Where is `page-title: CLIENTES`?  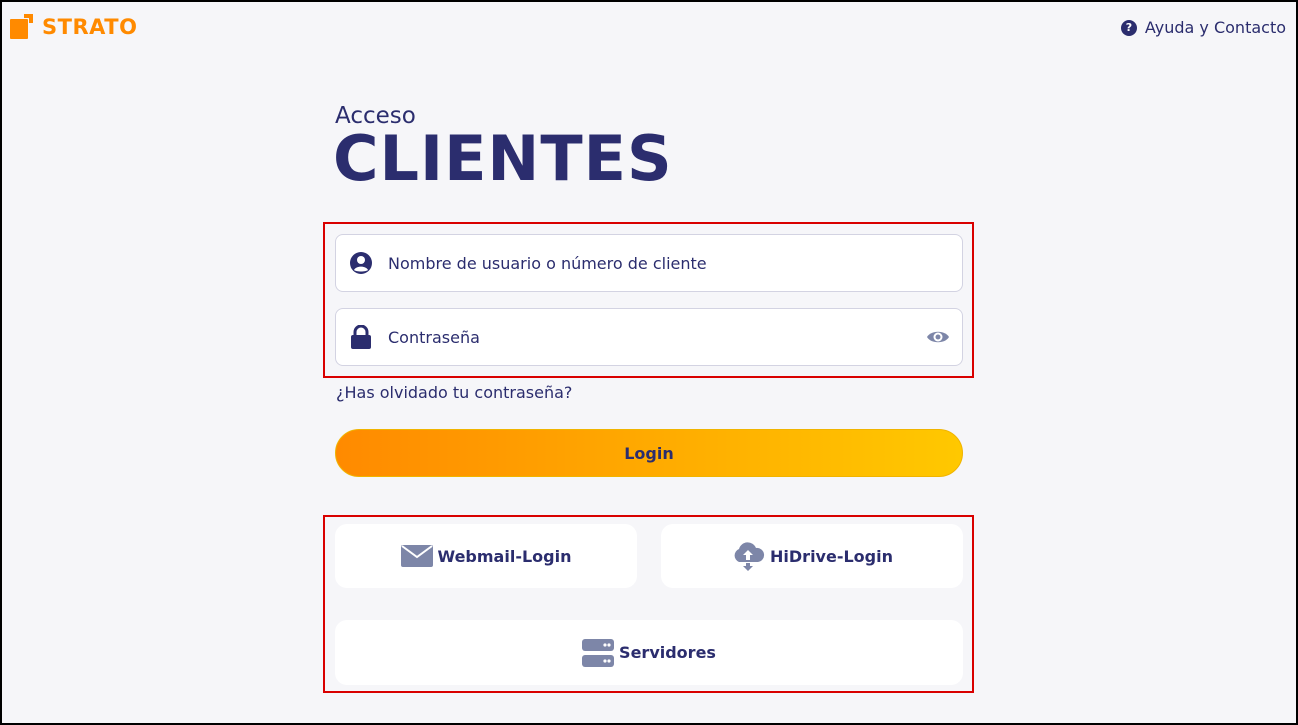
page-title: CLIENTES is located at coordinates (503, 158).